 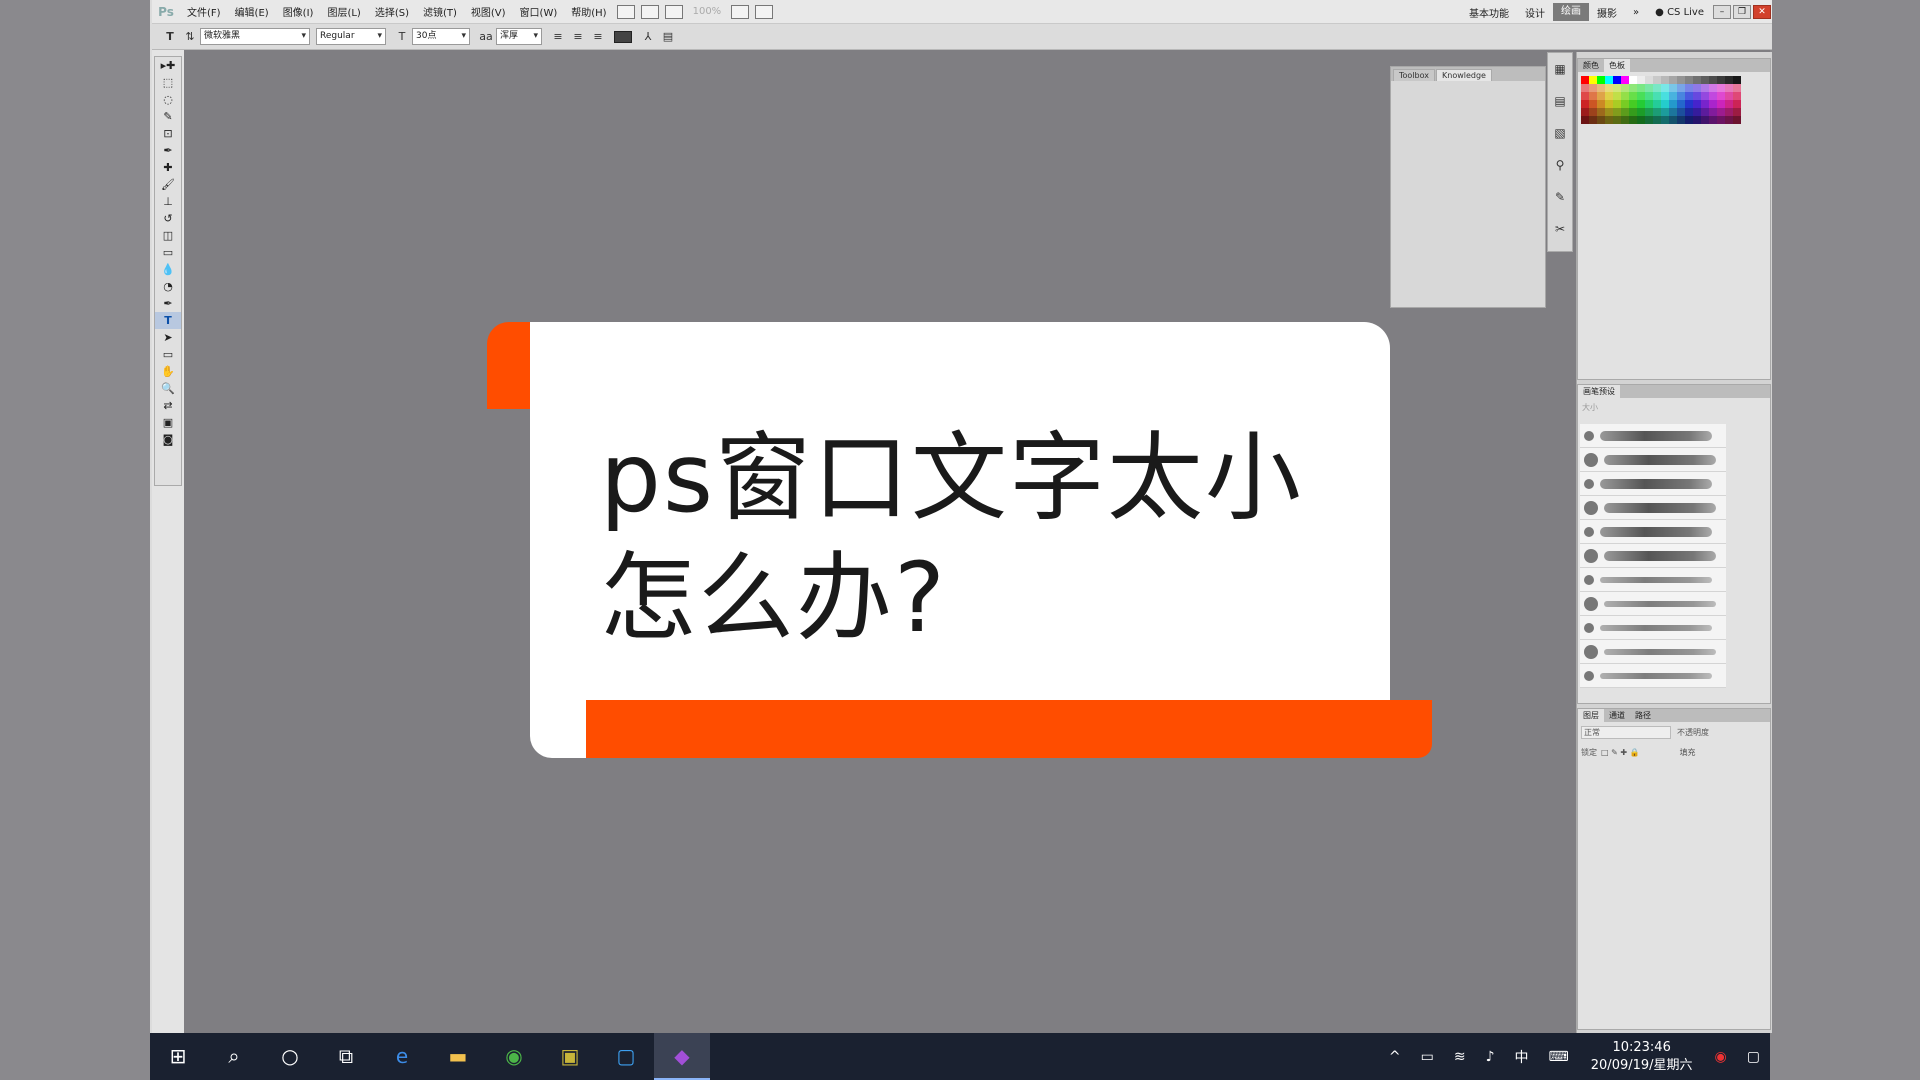 I want to click on tab-color: 颜色, so click(x=1591, y=65).